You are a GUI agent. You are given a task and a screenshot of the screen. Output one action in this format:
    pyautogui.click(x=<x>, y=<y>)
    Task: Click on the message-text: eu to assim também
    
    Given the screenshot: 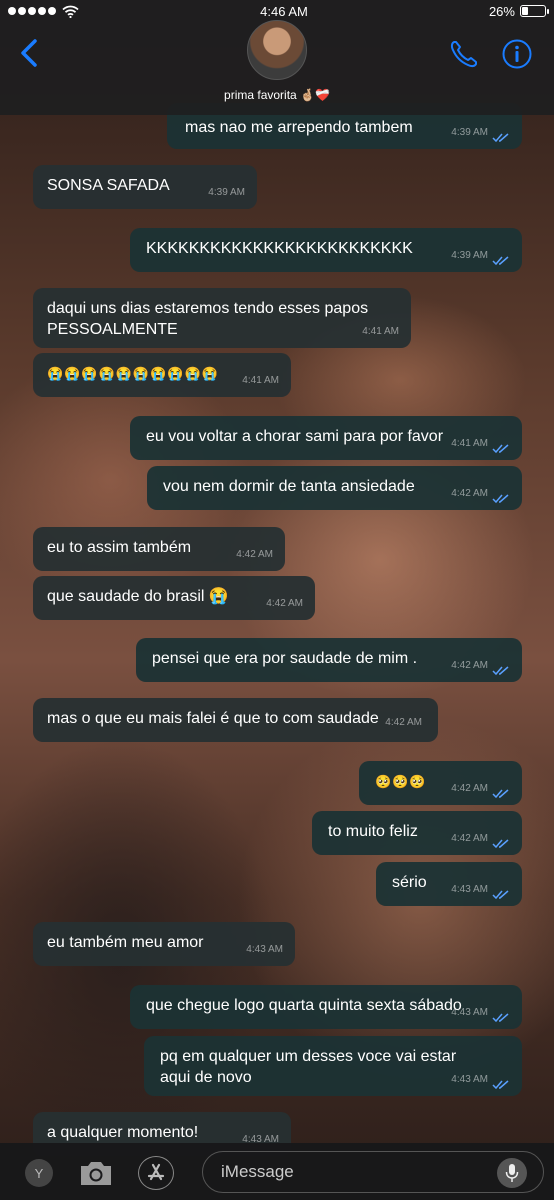 What is the action you would take?
    pyautogui.click(x=119, y=547)
    